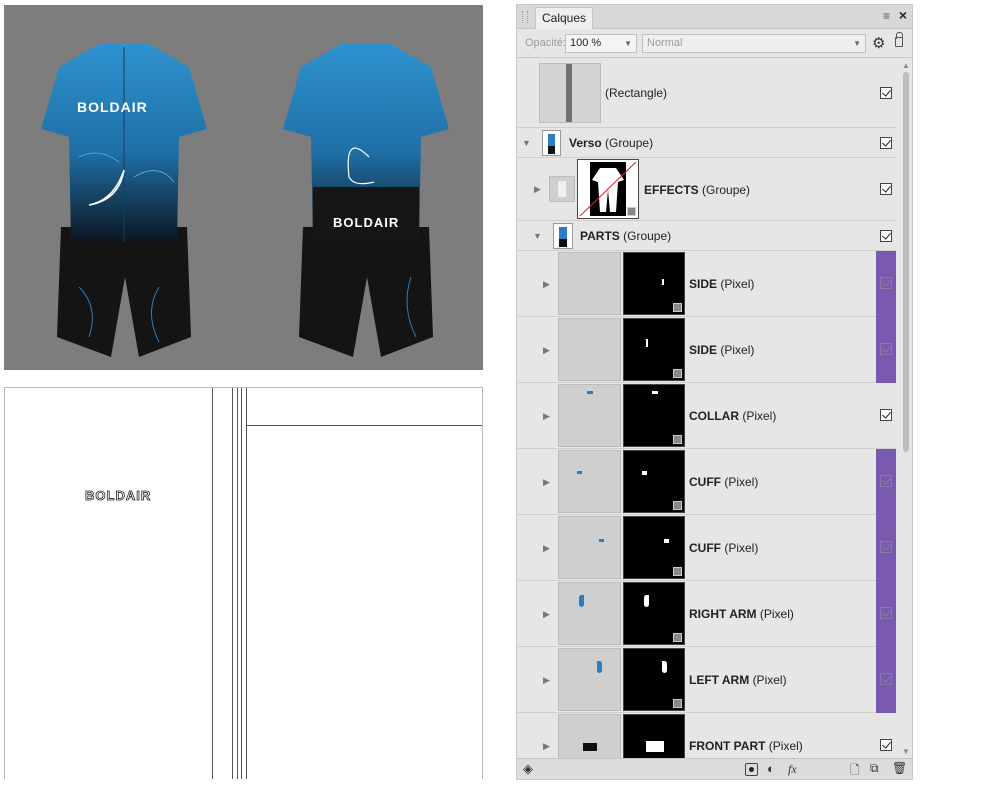 The image size is (1000, 800). What do you see at coordinates (706, 93) in the screenshot?
I see `layer-row-rectangle: (Rectangle)` at bounding box center [706, 93].